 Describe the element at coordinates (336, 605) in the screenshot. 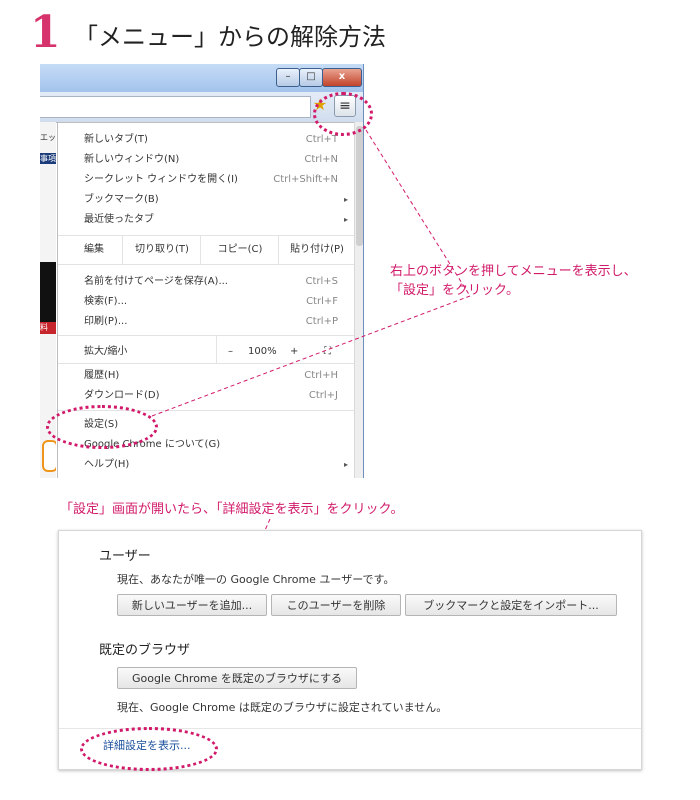

I see `delete-user-button: このユーザーを削除` at that location.